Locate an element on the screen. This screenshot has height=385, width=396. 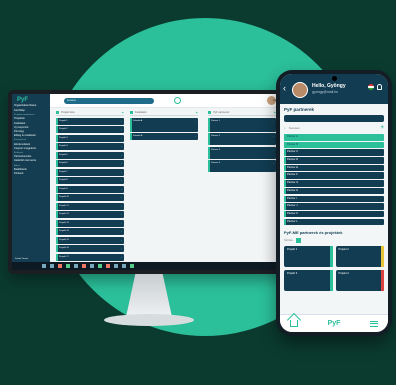
bell-icon is located at coordinates (379, 87).